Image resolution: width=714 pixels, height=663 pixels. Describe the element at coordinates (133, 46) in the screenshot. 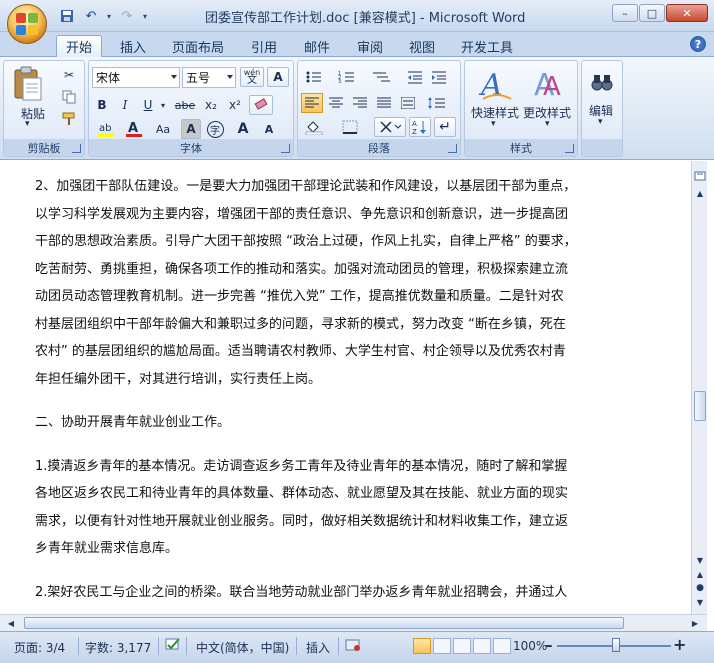

I see `tab-insert: 插入` at that location.